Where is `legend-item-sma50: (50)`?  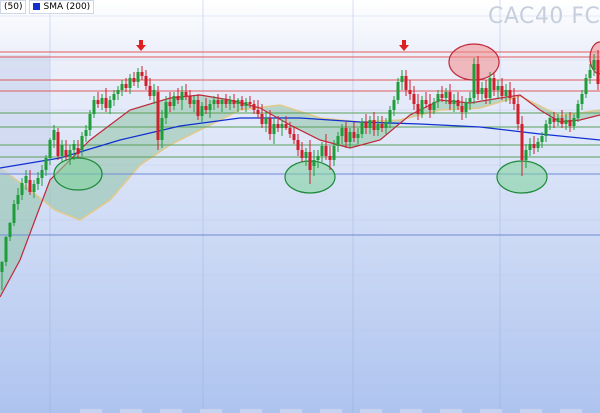
legend-item-sma50: (50) is located at coordinates (13, 7).